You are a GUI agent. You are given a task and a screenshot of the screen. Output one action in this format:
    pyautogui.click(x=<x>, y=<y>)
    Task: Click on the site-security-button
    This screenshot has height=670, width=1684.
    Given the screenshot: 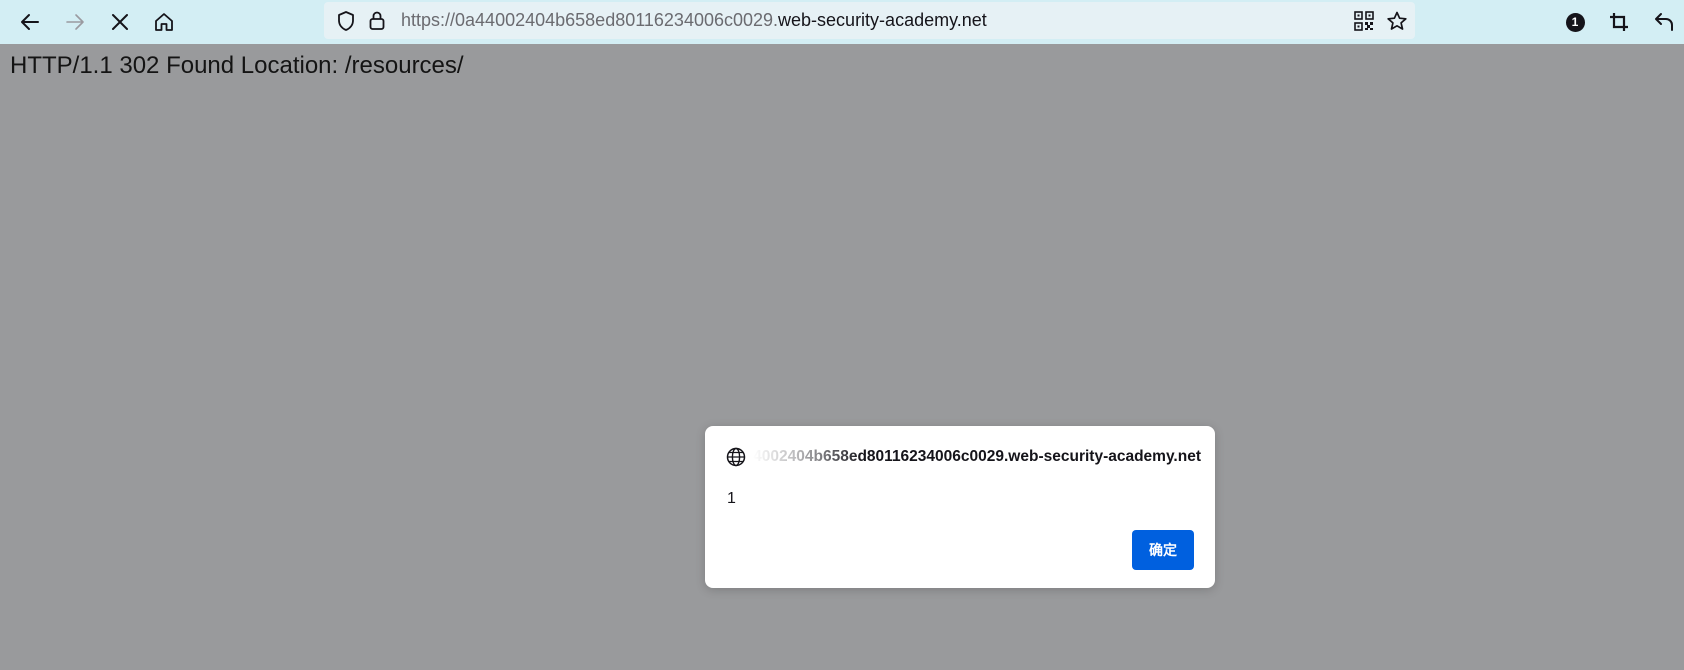 What is the action you would take?
    pyautogui.click(x=377, y=20)
    